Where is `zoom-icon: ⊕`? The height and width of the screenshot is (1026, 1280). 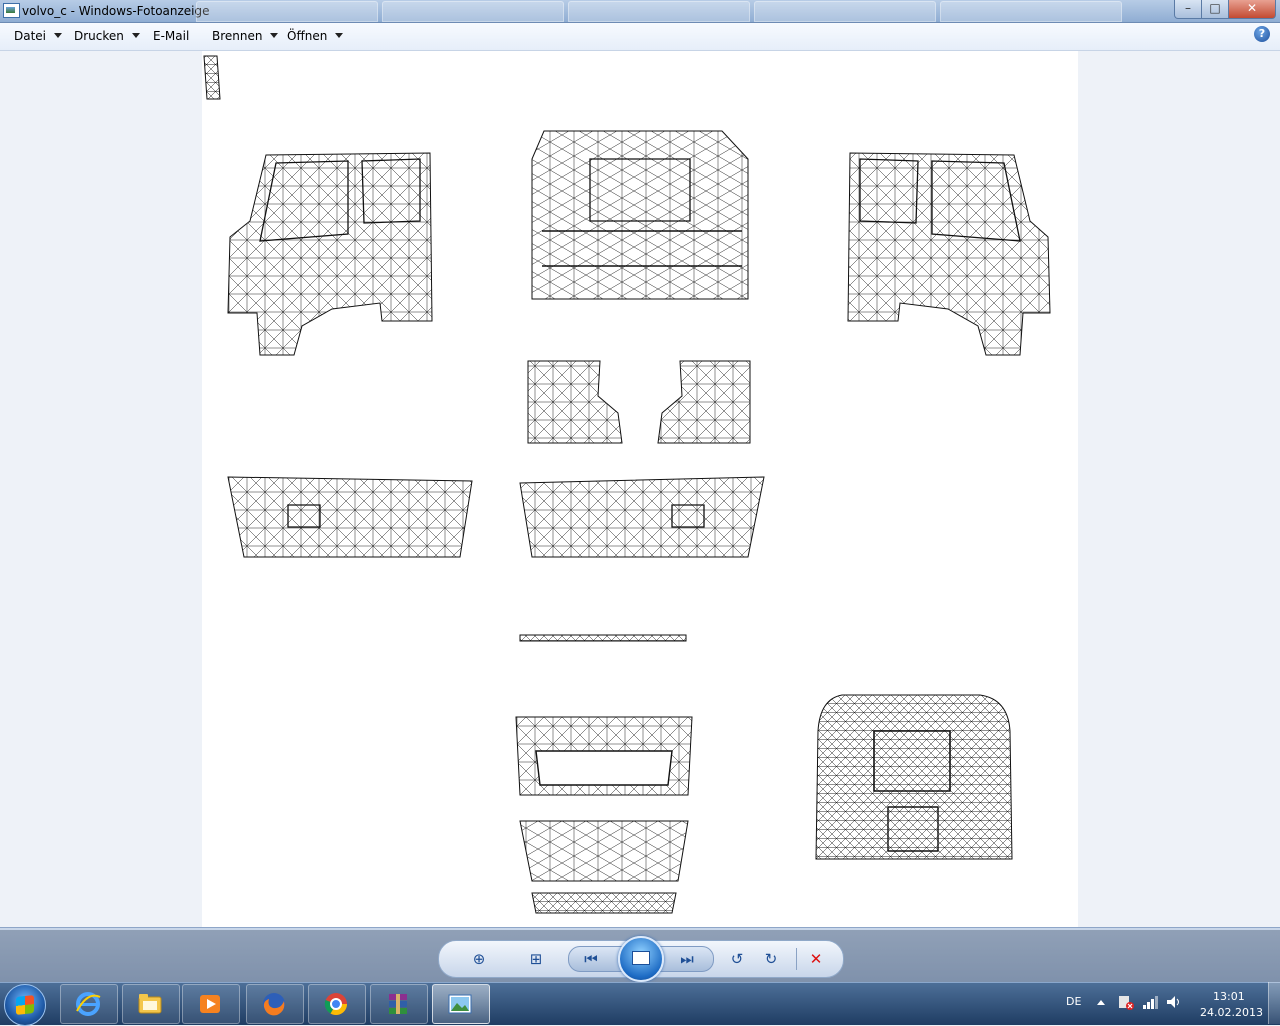
zoom-icon: ⊕ is located at coordinates (479, 959).